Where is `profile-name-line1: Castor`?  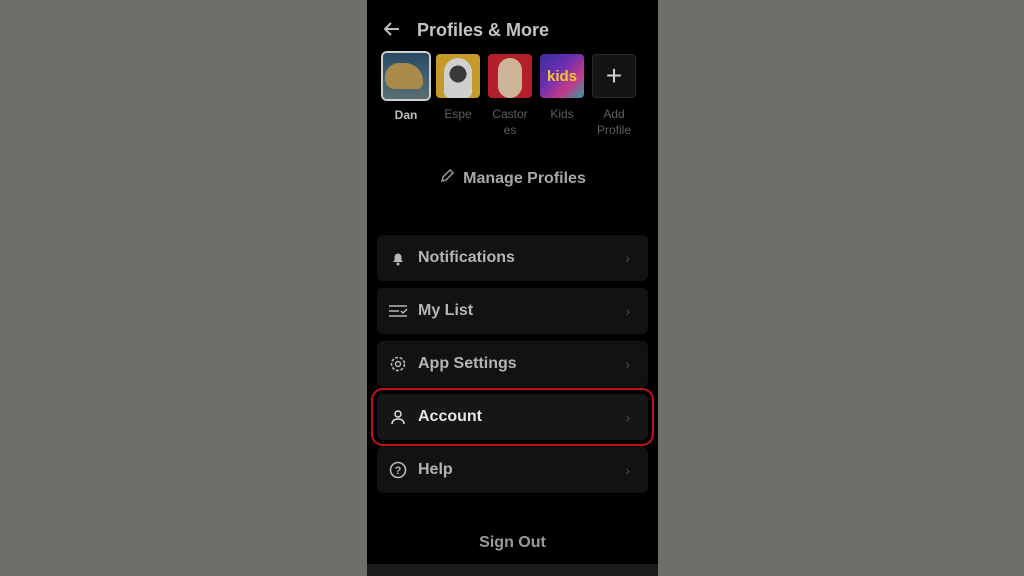
profile-name-line1: Castor is located at coordinates (510, 114).